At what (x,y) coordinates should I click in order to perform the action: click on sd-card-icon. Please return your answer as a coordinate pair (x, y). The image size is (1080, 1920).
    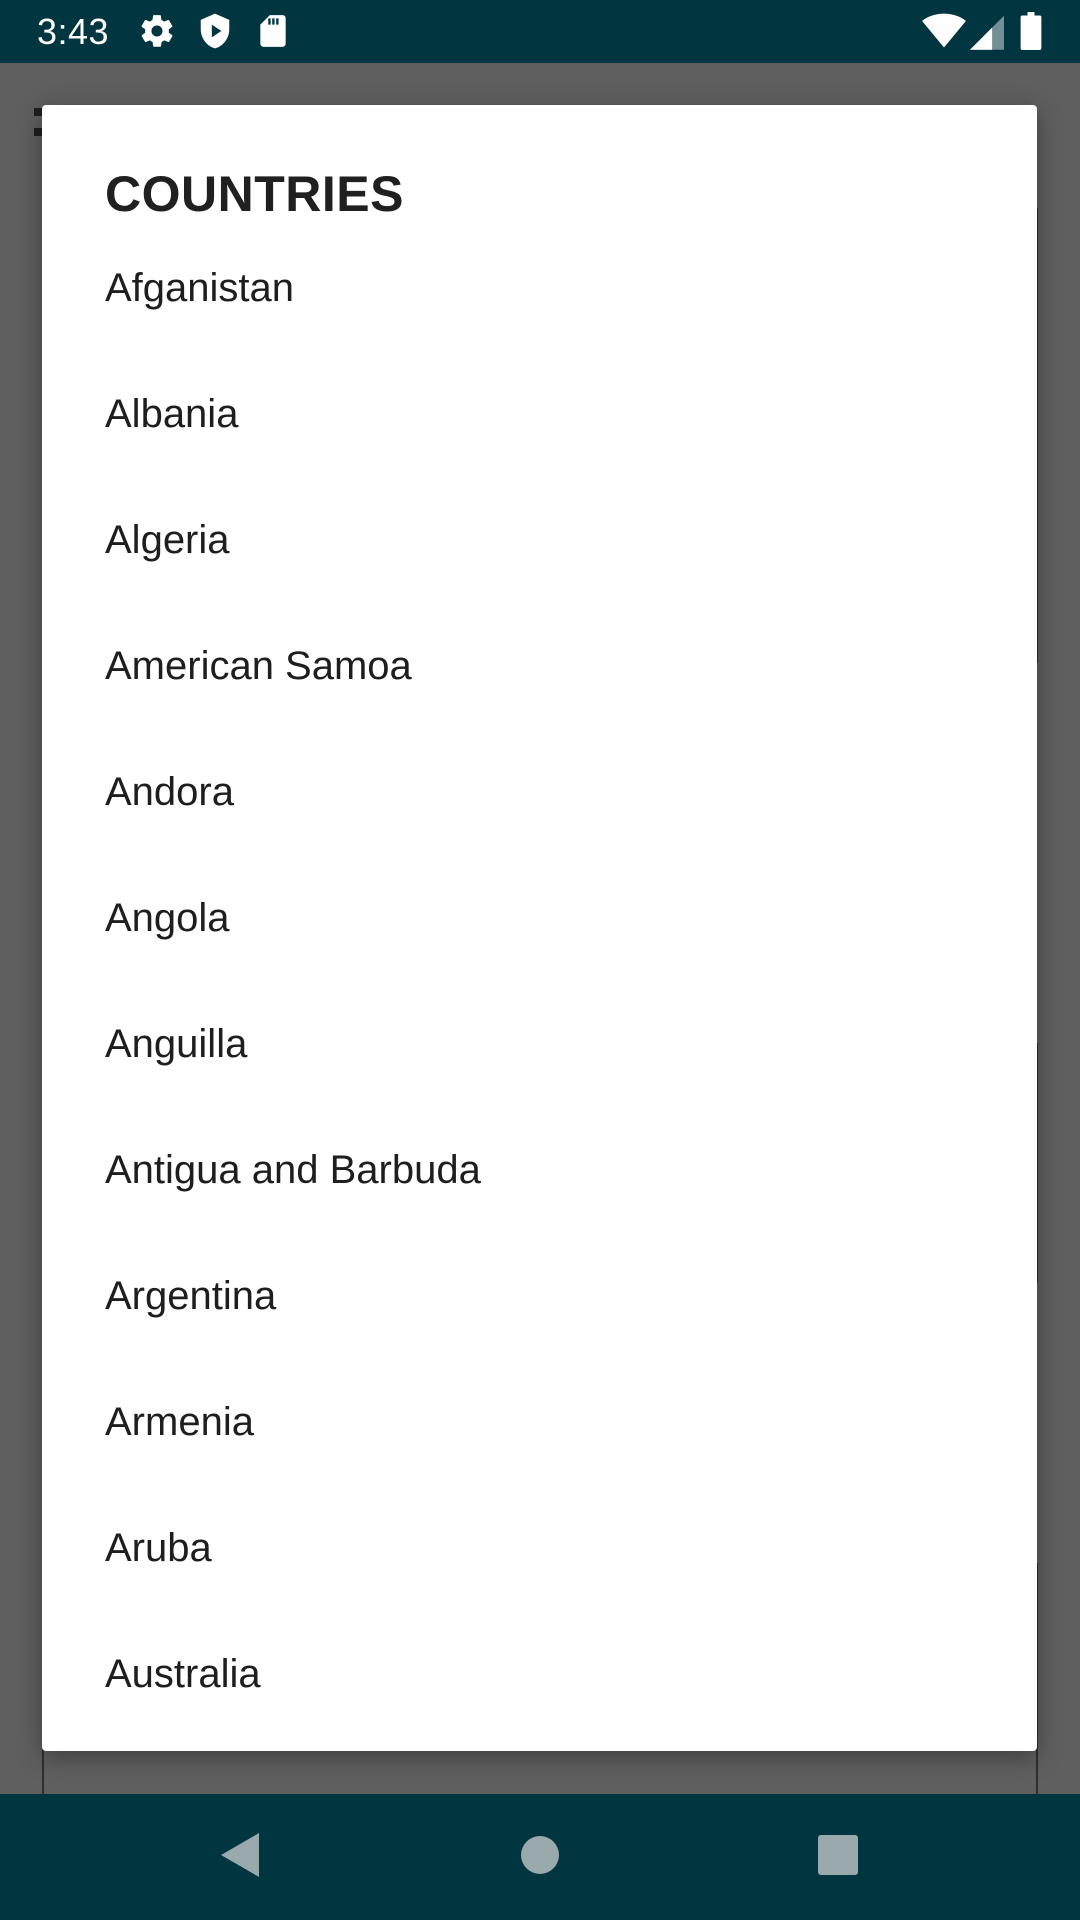
    Looking at the image, I should click on (273, 33).